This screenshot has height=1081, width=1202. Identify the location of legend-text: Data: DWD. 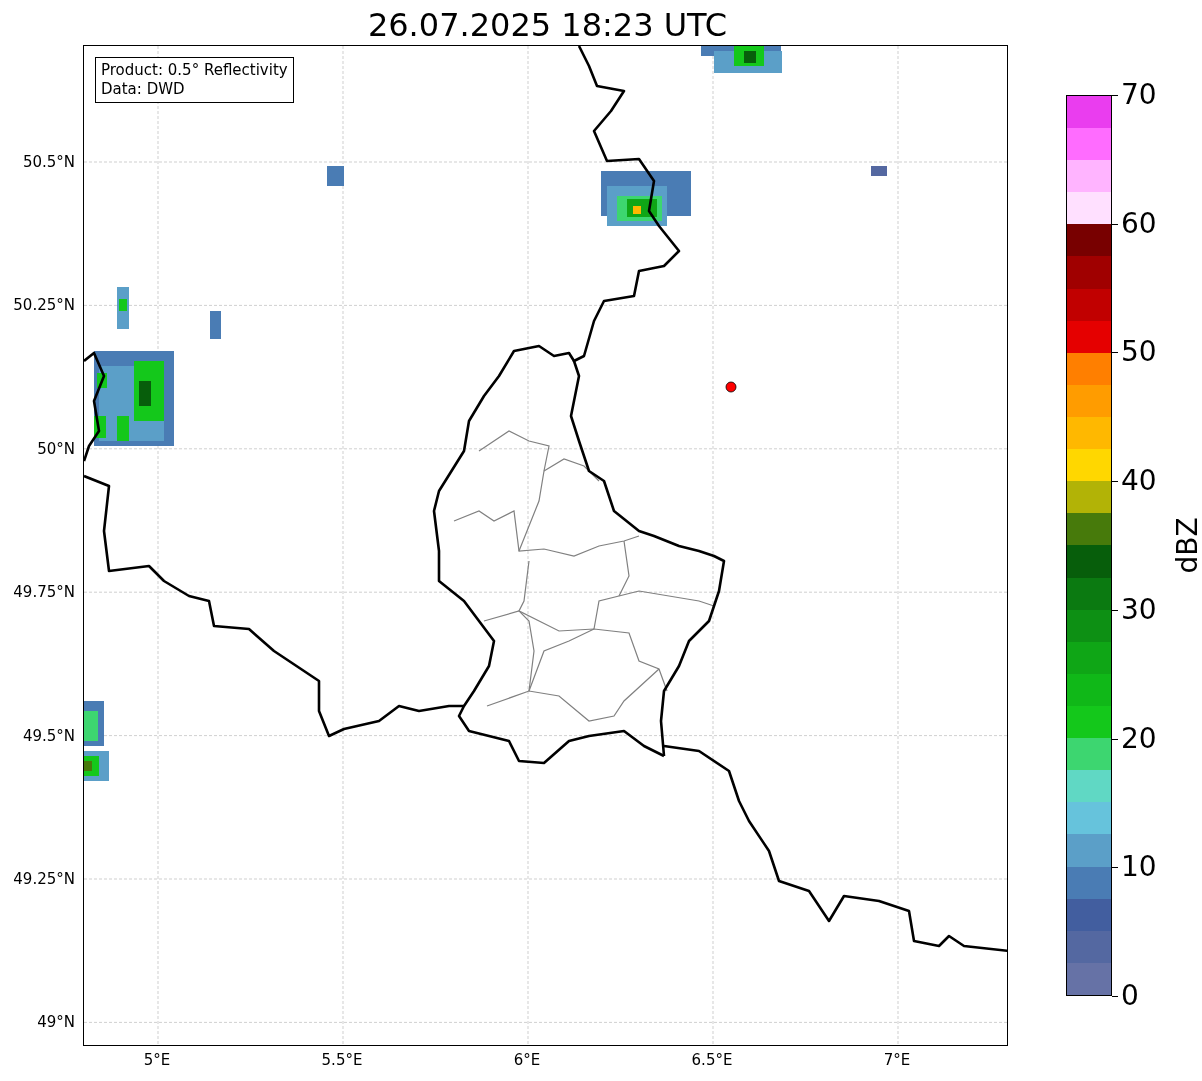
(143, 89).